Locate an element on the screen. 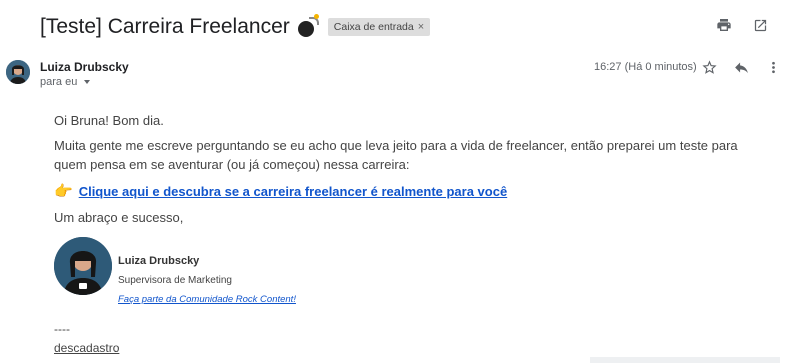 This screenshot has height=363, width=787. email-timestamp: 16:27 (Há 0 minutos) is located at coordinates (645, 67).